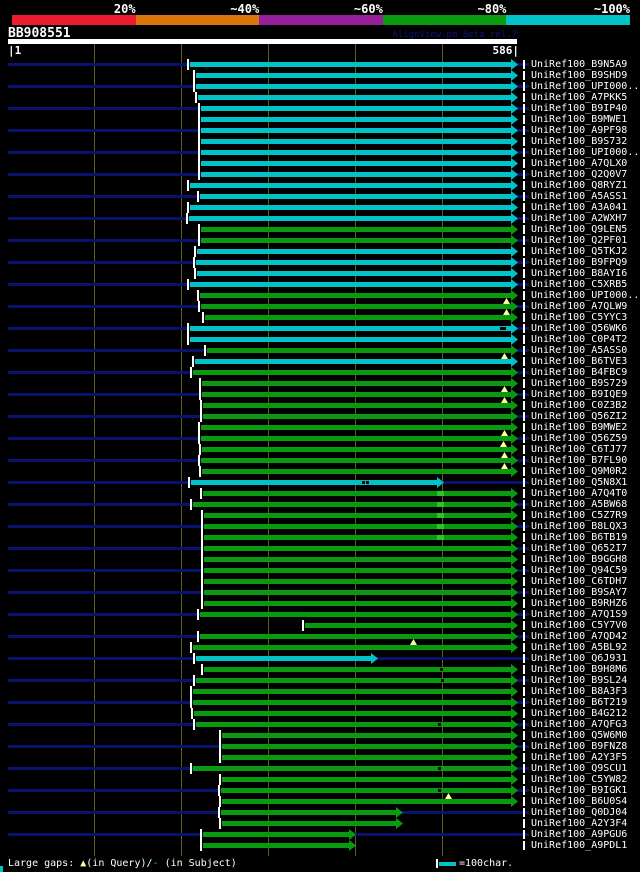 The height and width of the screenshot is (872, 640). I want to click on alignment-row: UniRef100_A7PKK5, so click(320, 97).